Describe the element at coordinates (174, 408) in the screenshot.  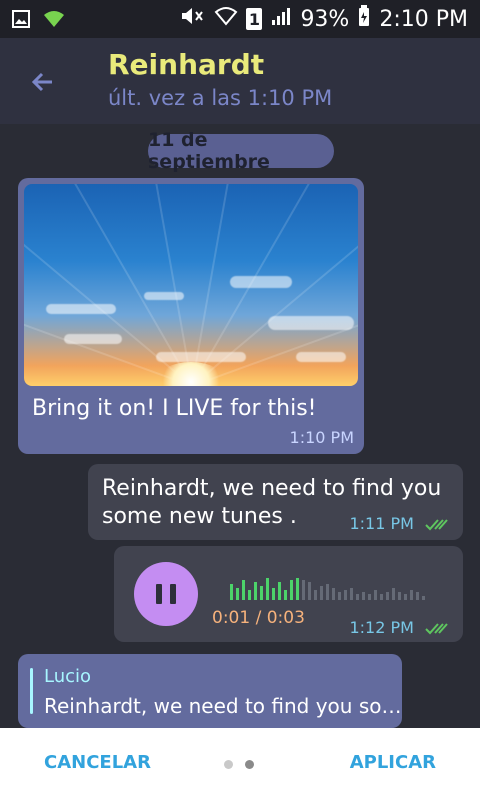
I see `message-text: Bring it on! I LIVE for this!` at that location.